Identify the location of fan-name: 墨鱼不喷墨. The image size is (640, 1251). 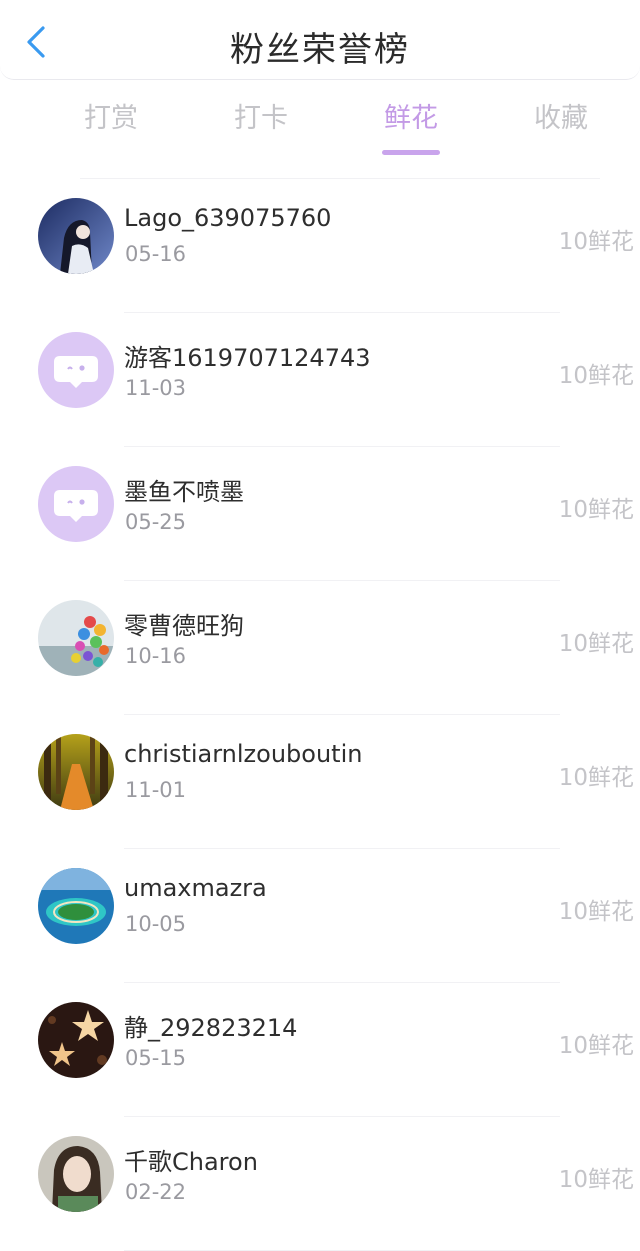
(184, 492).